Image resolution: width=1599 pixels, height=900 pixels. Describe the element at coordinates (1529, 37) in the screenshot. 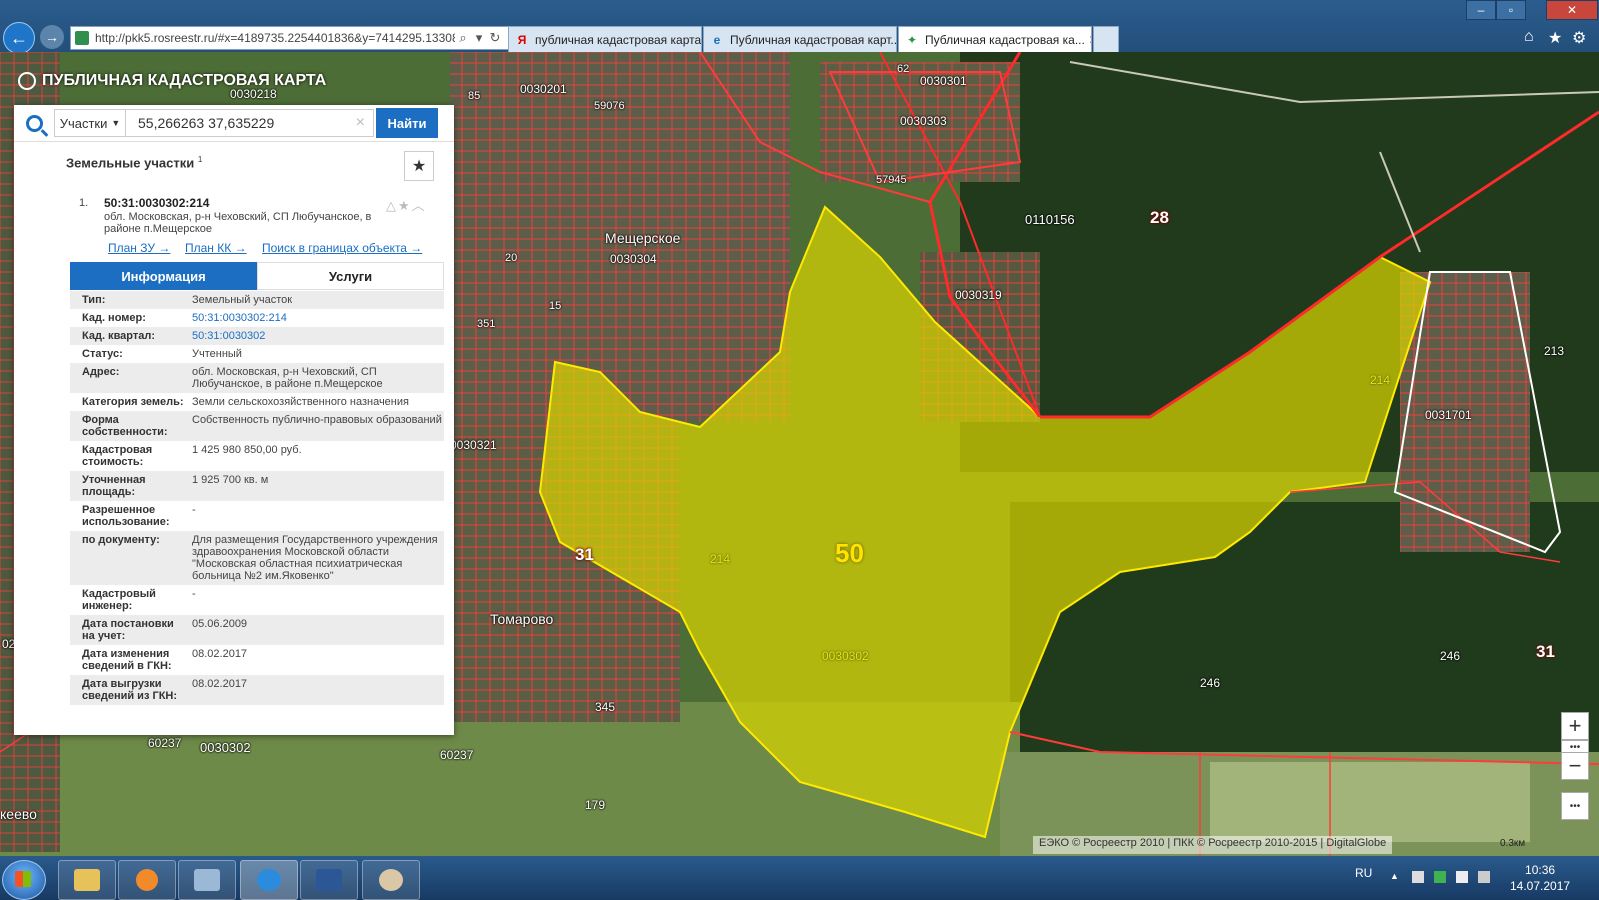

I see `home-icon: ⌂` at that location.